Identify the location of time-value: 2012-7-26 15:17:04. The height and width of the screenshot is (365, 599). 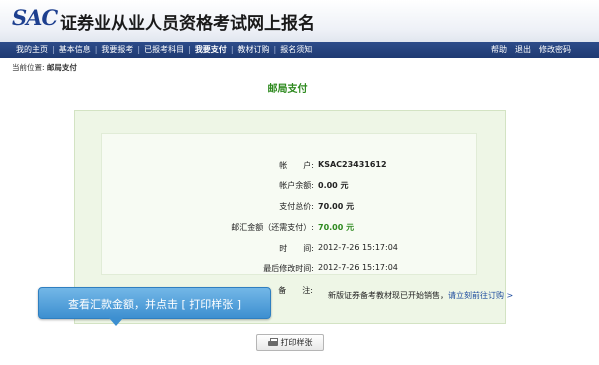
(358, 247).